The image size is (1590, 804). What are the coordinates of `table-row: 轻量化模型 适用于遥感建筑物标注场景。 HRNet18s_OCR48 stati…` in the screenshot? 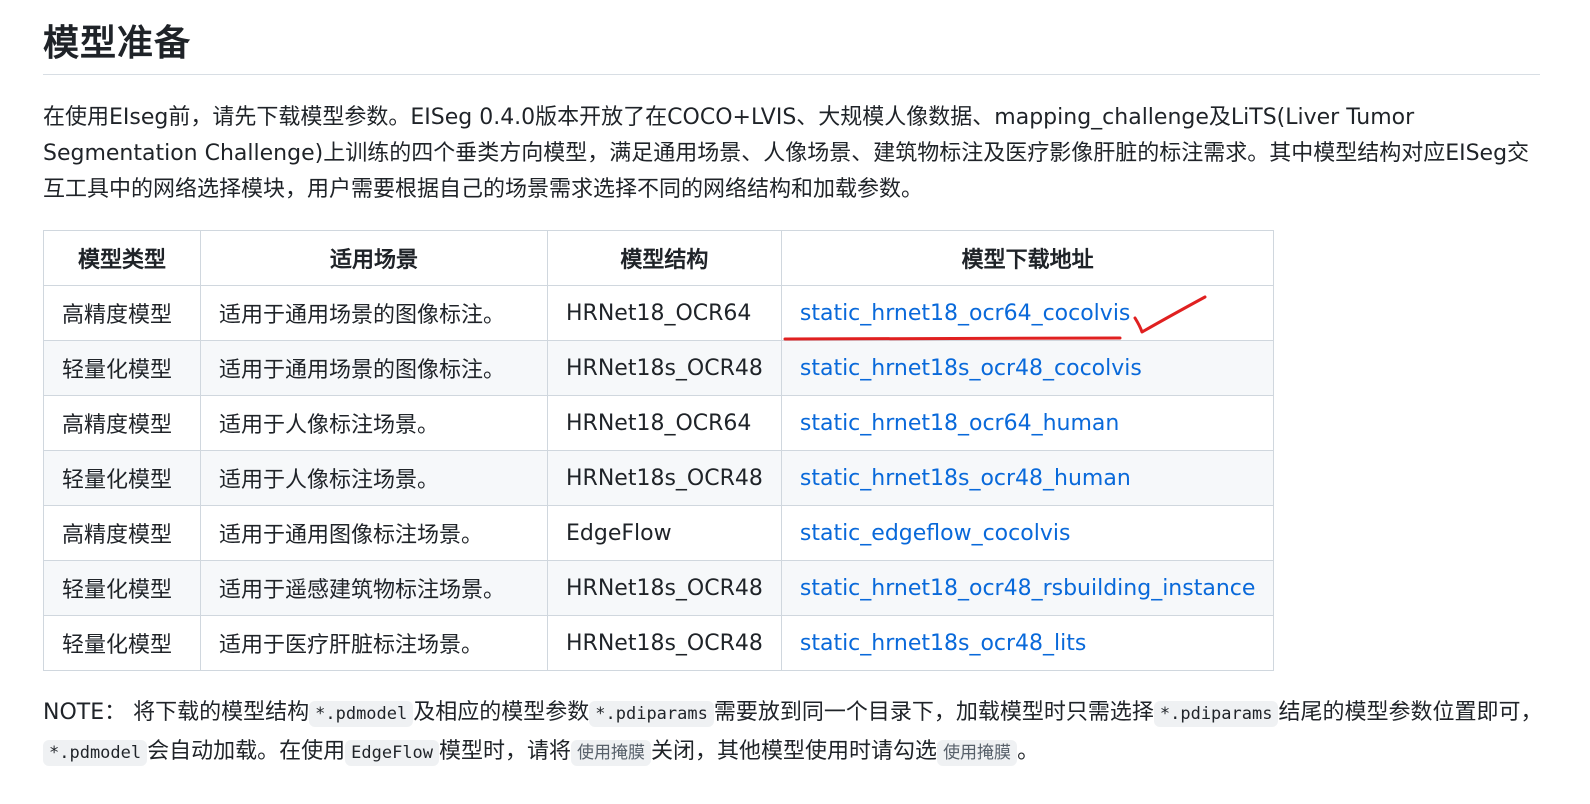 It's located at (659, 588).